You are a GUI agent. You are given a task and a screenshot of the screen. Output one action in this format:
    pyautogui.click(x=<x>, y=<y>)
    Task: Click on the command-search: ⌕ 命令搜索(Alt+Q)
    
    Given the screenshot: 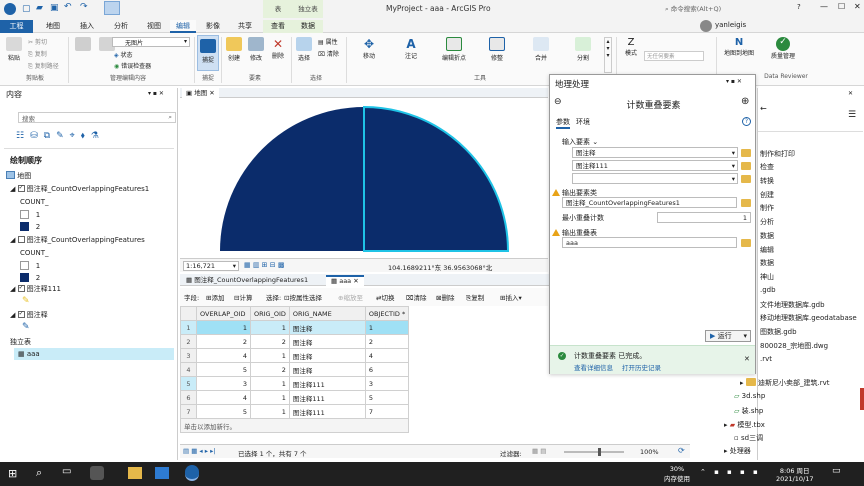 What is the action you would take?
    pyautogui.click(x=715, y=9)
    